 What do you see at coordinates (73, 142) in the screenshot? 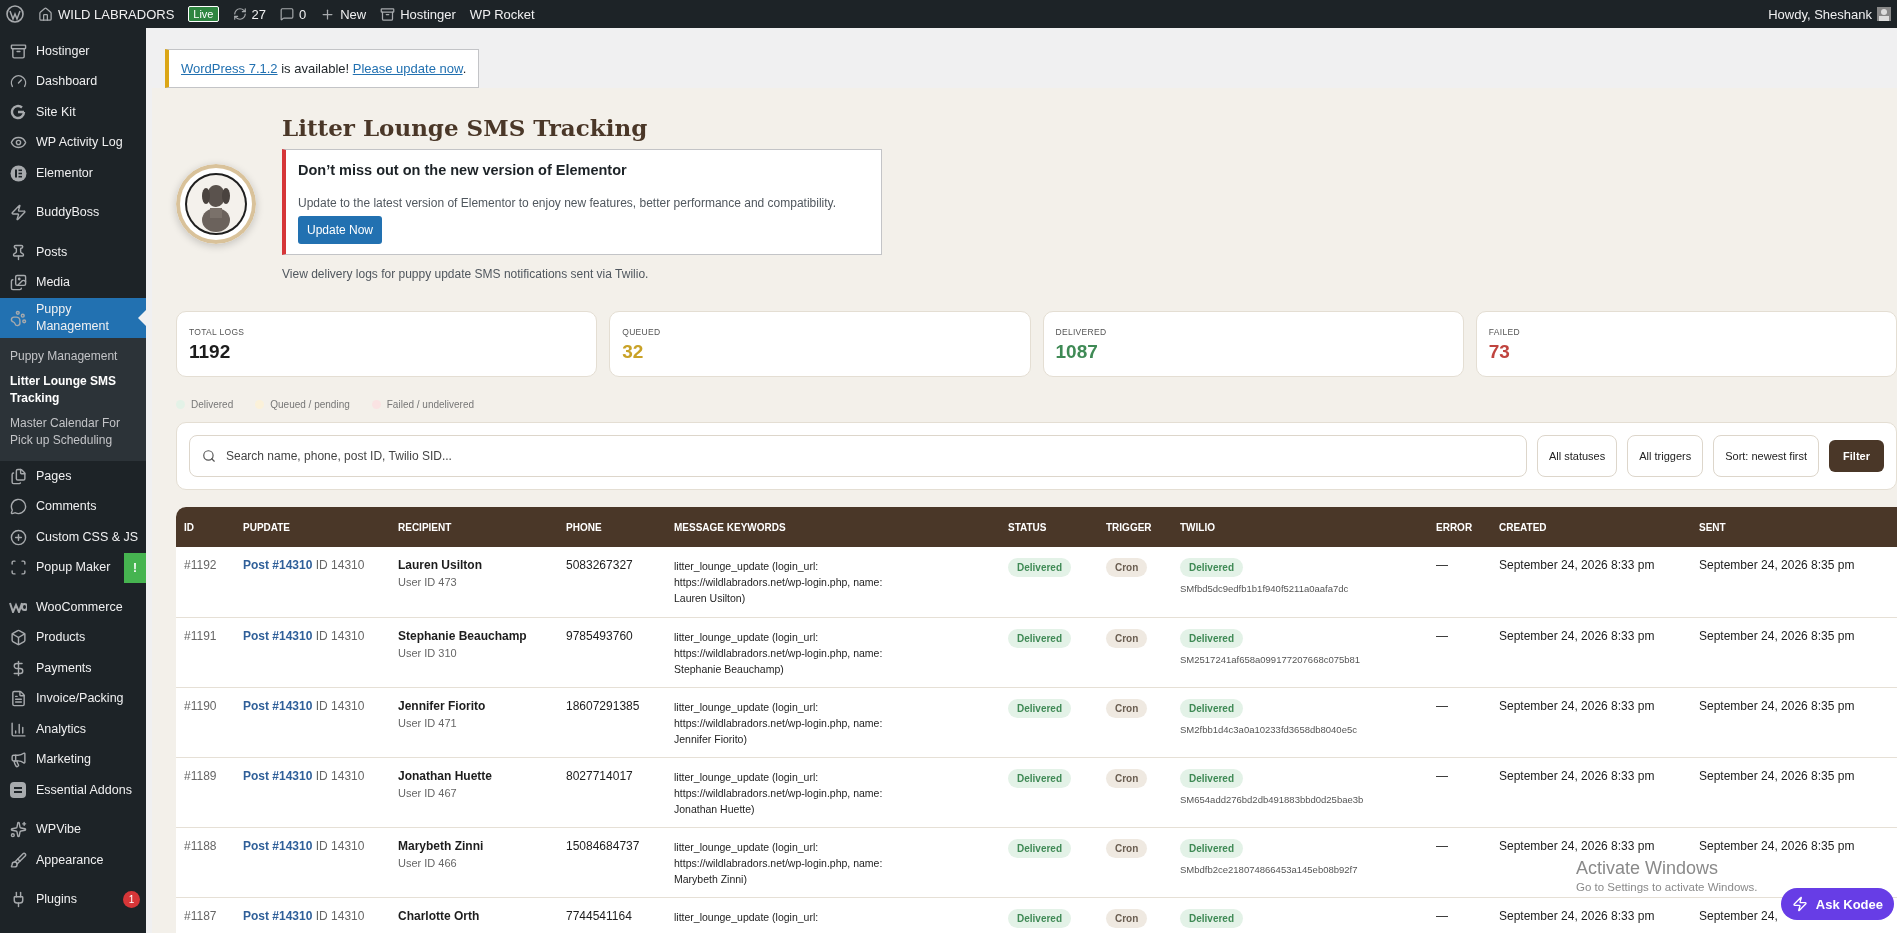
I see `sidebar-item: WP Activity Log` at bounding box center [73, 142].